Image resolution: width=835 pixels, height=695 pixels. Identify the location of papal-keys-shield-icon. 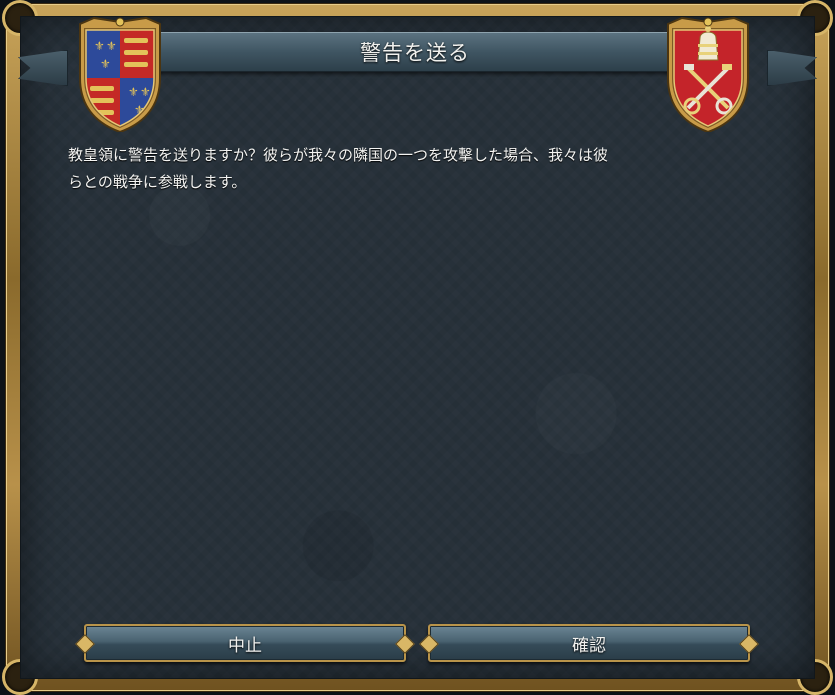
(708, 74).